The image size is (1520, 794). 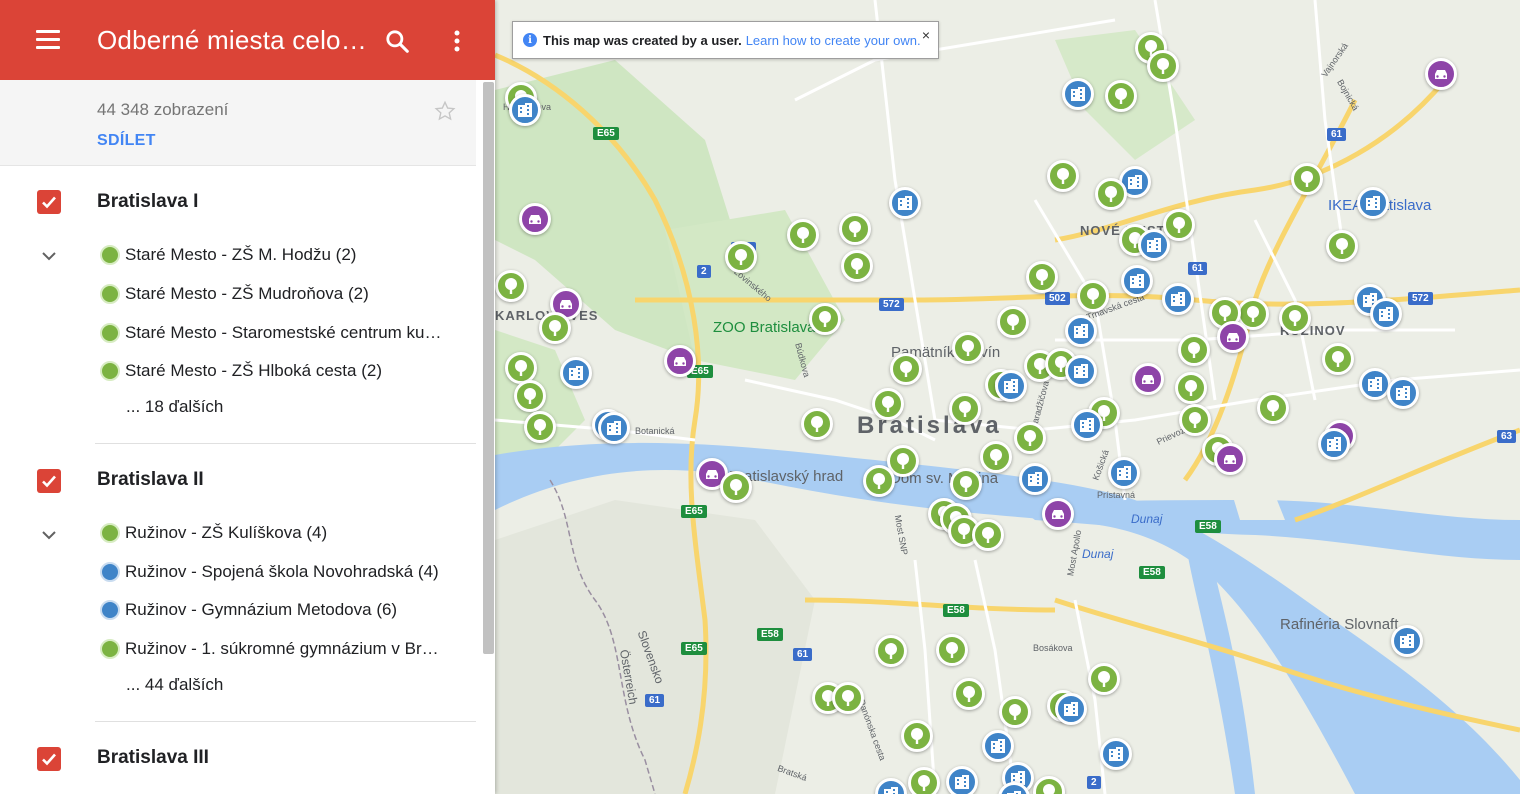 I want to click on search-icon, so click(x=397, y=41).